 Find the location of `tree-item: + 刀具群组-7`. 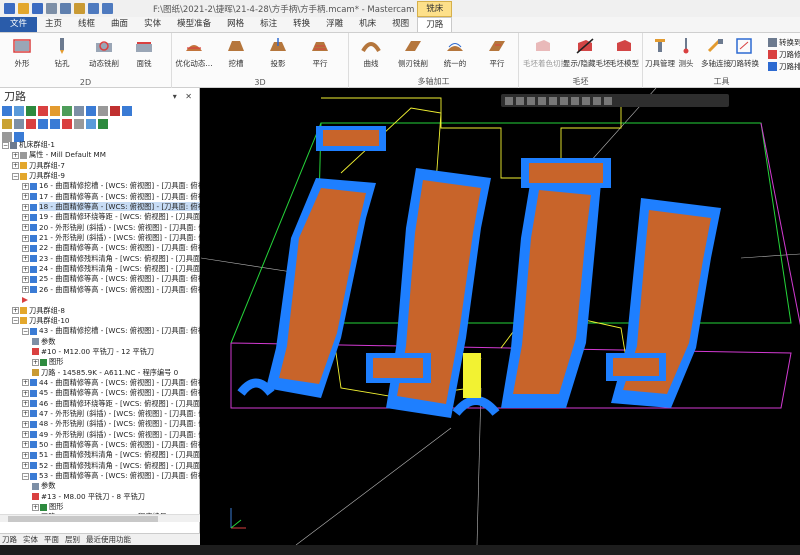

tree-item: + 刀具群组-7 is located at coordinates (100, 166).